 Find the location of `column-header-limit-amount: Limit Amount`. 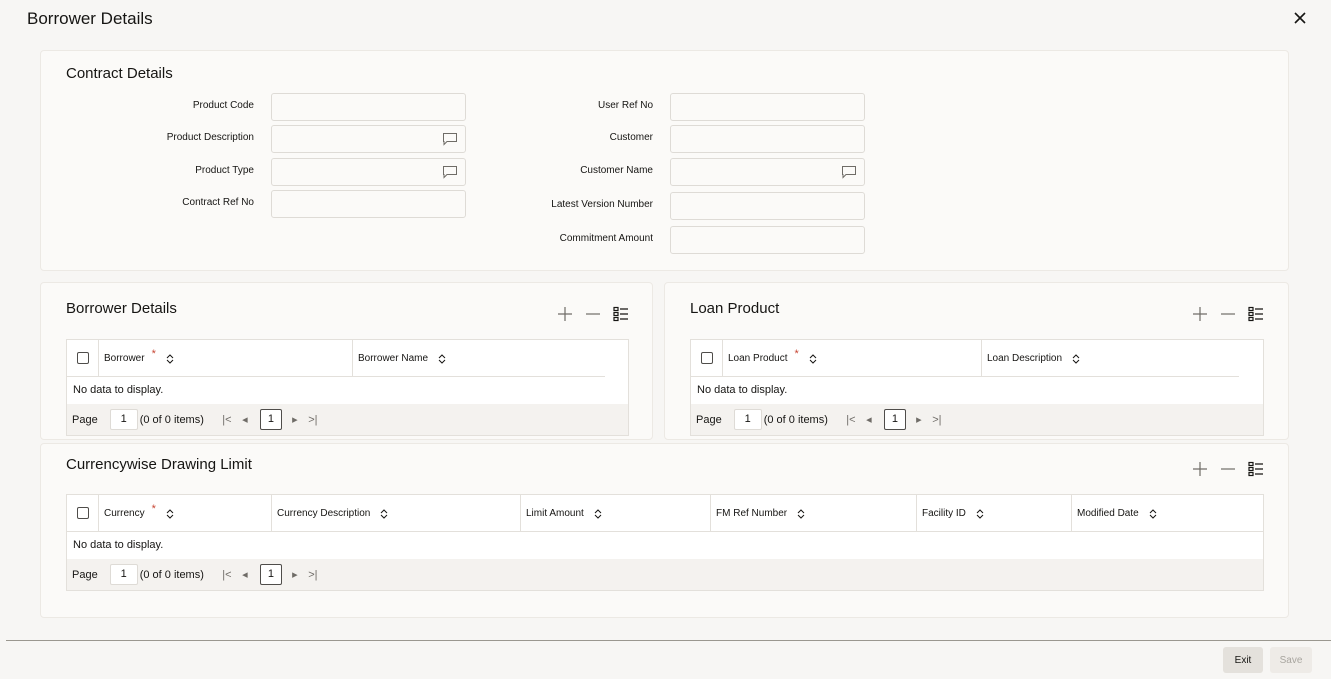

column-header-limit-amount: Limit Amount is located at coordinates (615, 513).